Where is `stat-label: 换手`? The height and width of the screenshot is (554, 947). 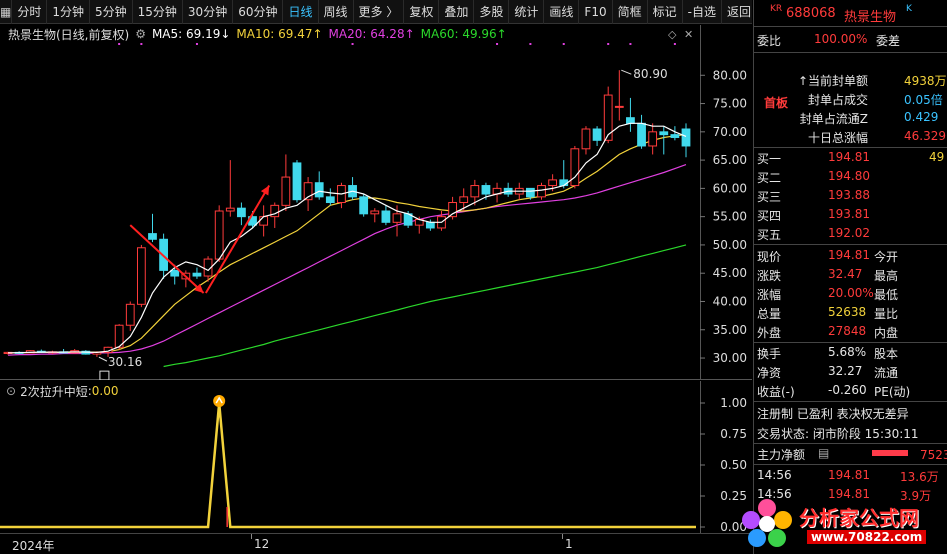 stat-label: 换手 is located at coordinates (769, 354).